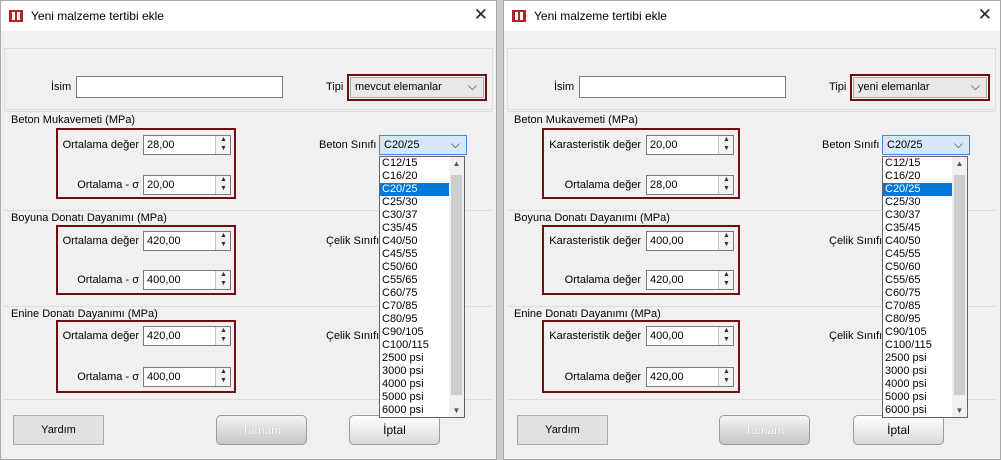 The image size is (1001, 460). Describe the element at coordinates (187, 336) in the screenshot. I see `trans-row1-spinner: 420,00 ▲ ▼` at that location.